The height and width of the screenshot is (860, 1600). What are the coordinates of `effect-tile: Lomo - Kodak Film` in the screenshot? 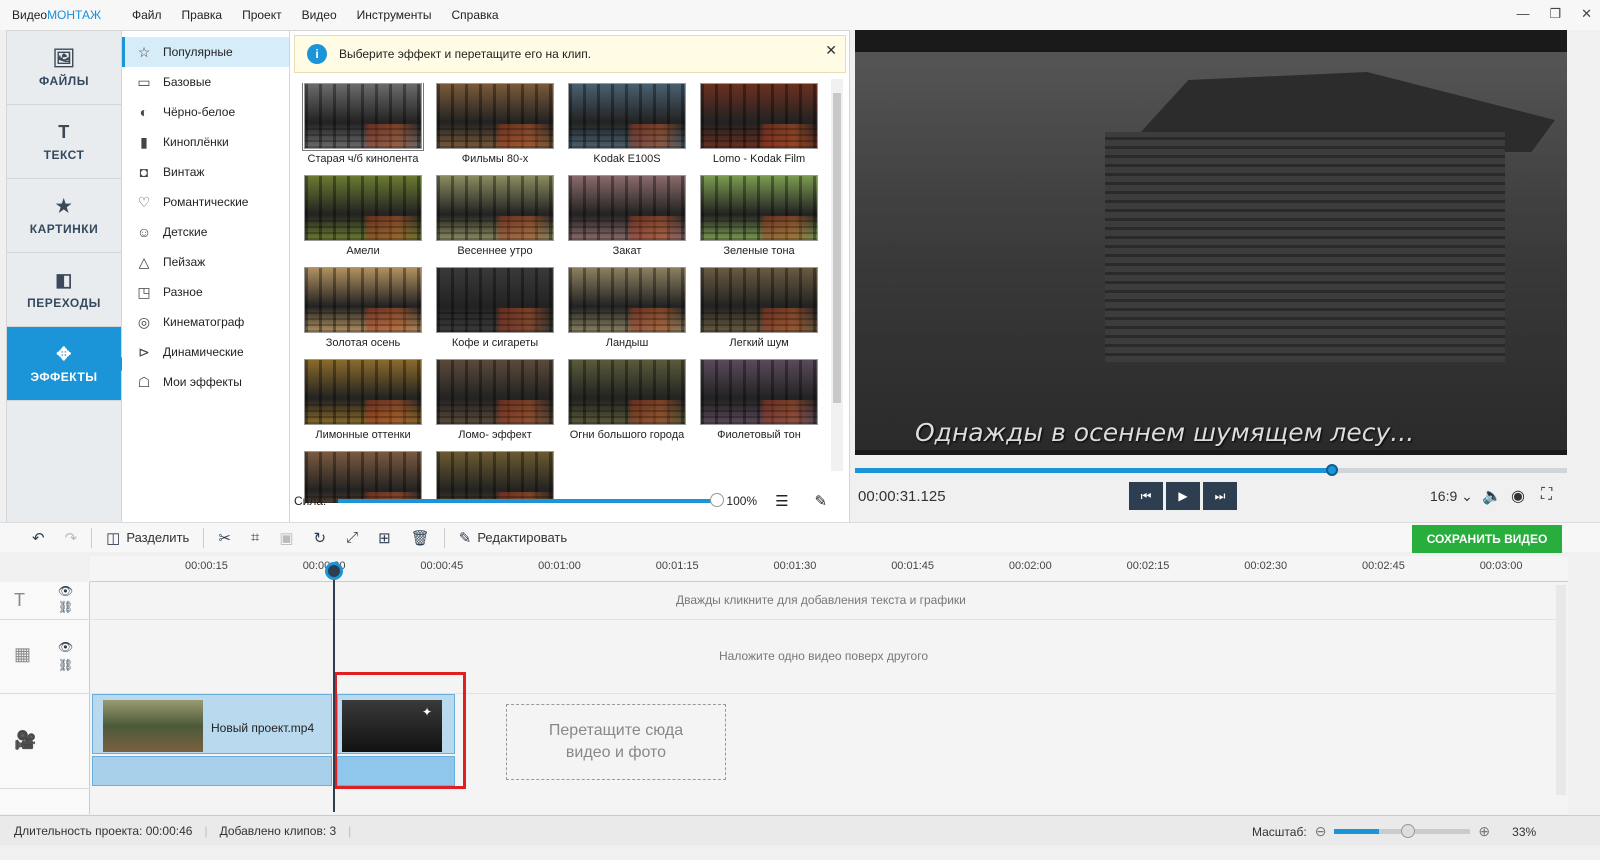 It's located at (759, 129).